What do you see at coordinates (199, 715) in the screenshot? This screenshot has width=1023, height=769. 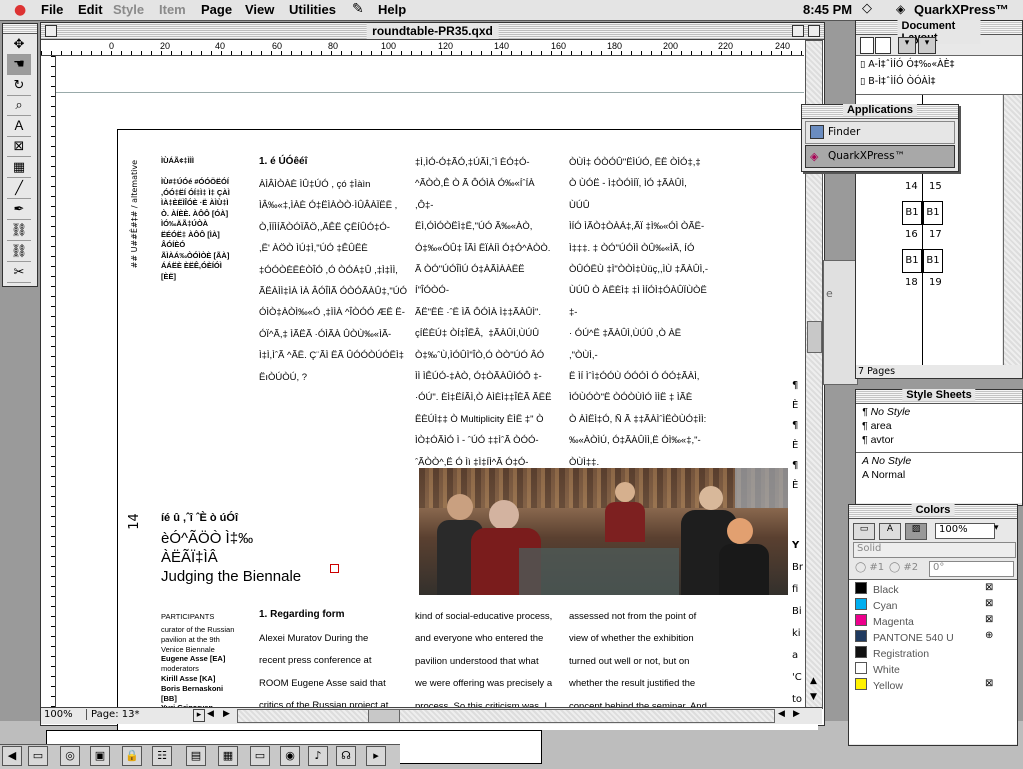 I see `page-popup-icon: ▸` at bounding box center [199, 715].